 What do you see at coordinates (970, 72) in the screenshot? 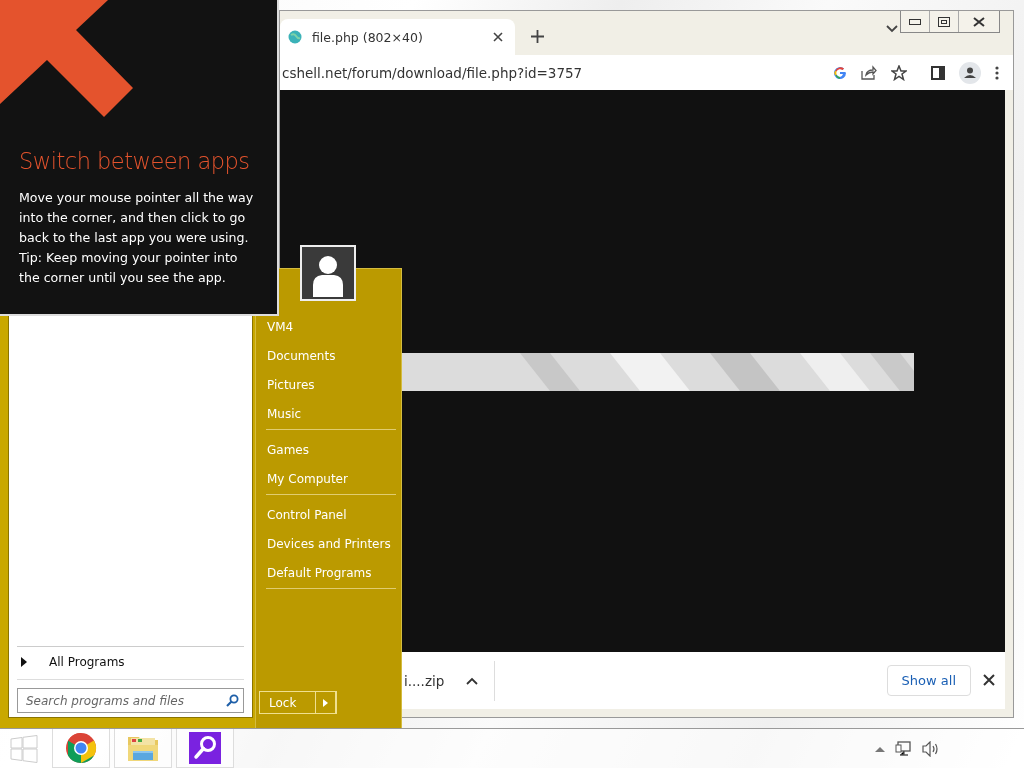
I see `profile-icon` at bounding box center [970, 72].